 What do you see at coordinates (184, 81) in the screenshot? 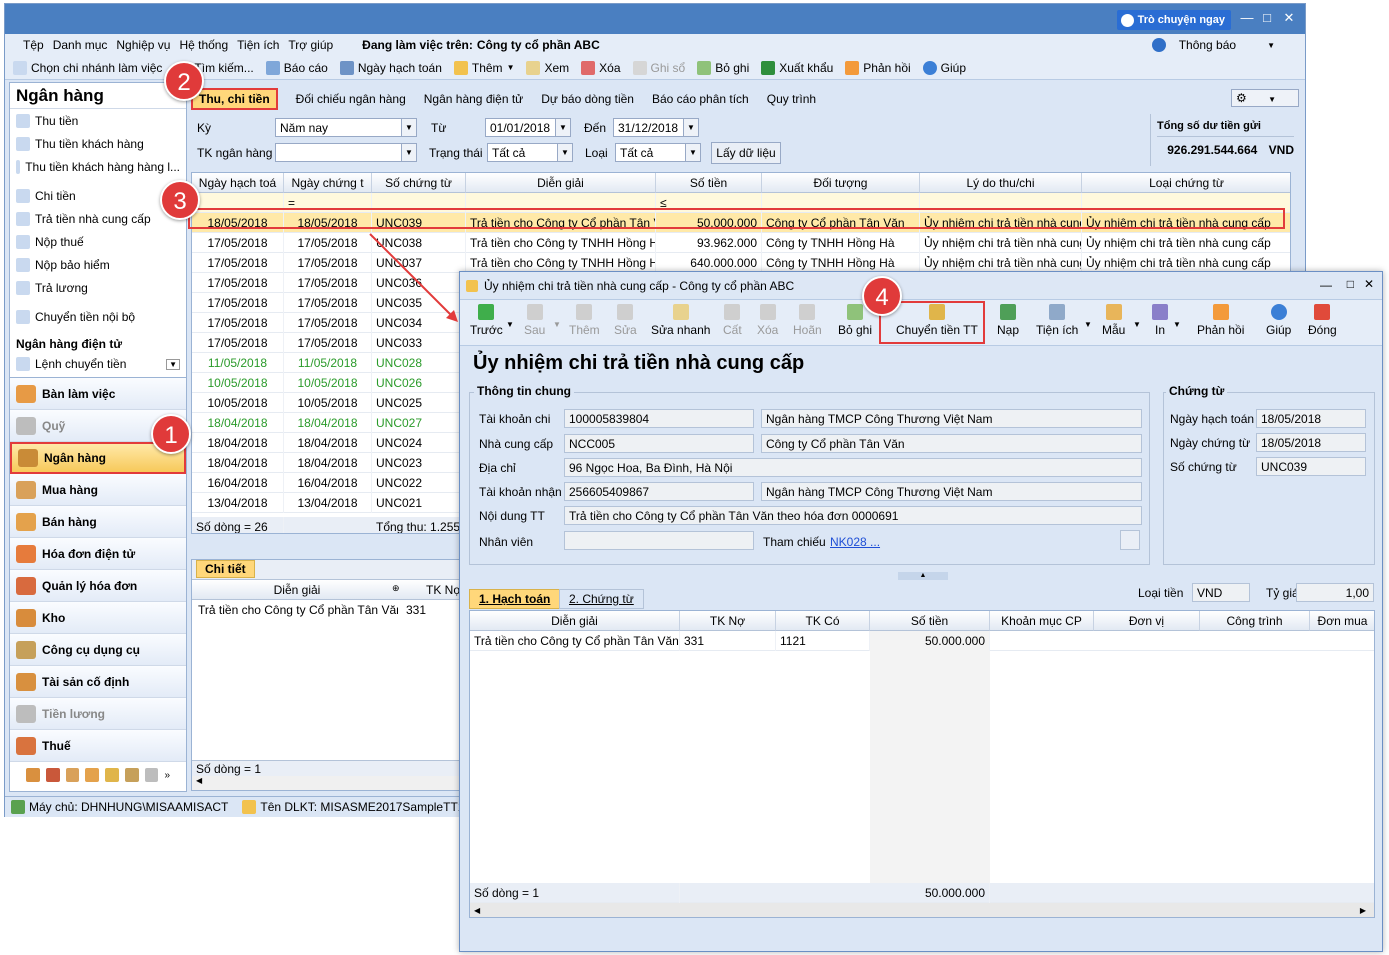
I see `step-badge-2: 2` at bounding box center [184, 81].